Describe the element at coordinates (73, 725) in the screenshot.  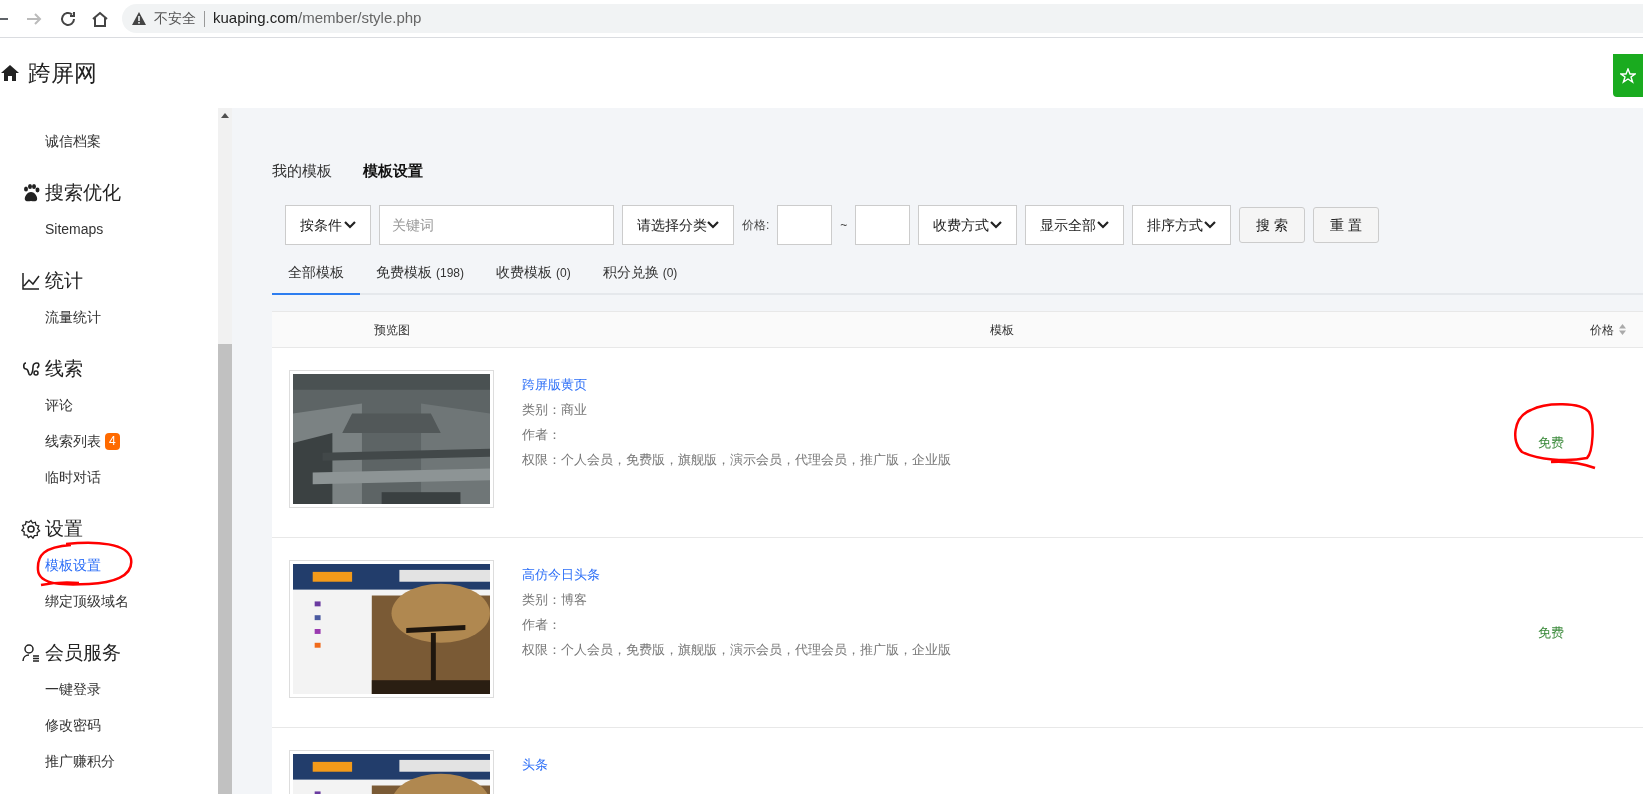
I see `sidebar-item: 修改密码` at that location.